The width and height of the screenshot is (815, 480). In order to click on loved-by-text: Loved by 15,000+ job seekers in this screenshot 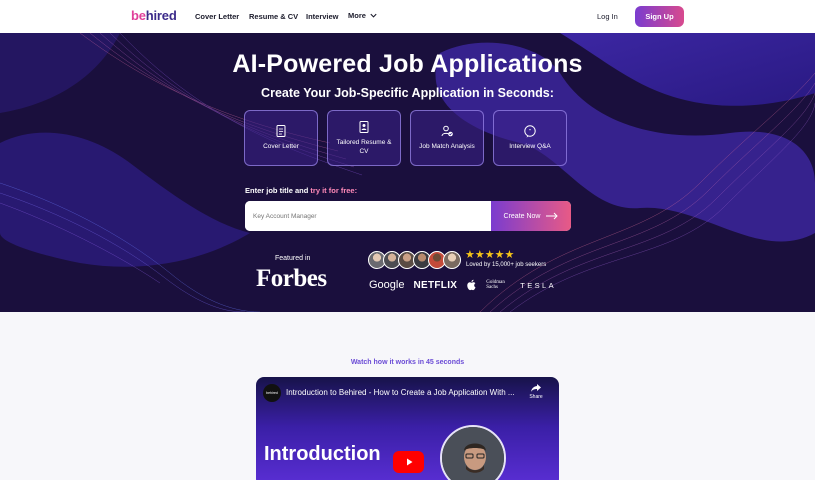, I will do `click(506, 265)`.